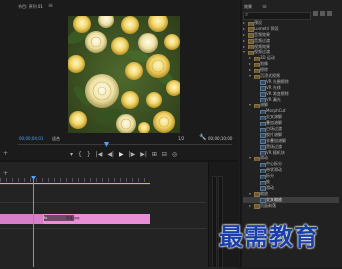  What do you see at coordinates (181, 138) in the screenshot?
I see `playback-resolution-select: 1/2` at bounding box center [181, 138].